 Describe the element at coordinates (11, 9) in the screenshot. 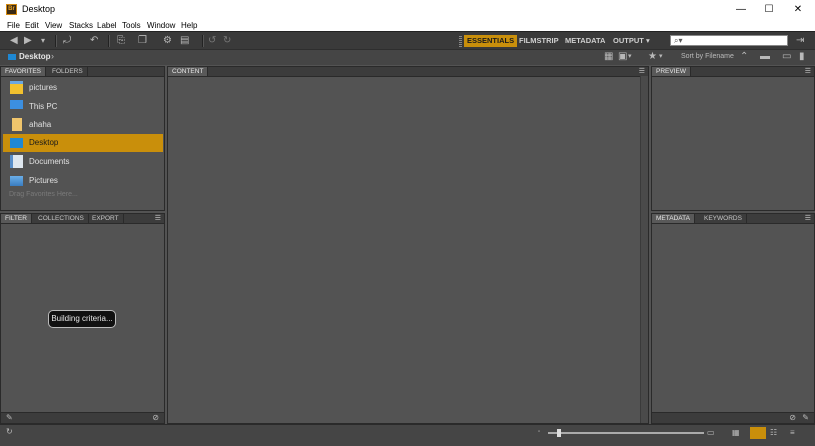

I see `app-icon: Br` at that location.